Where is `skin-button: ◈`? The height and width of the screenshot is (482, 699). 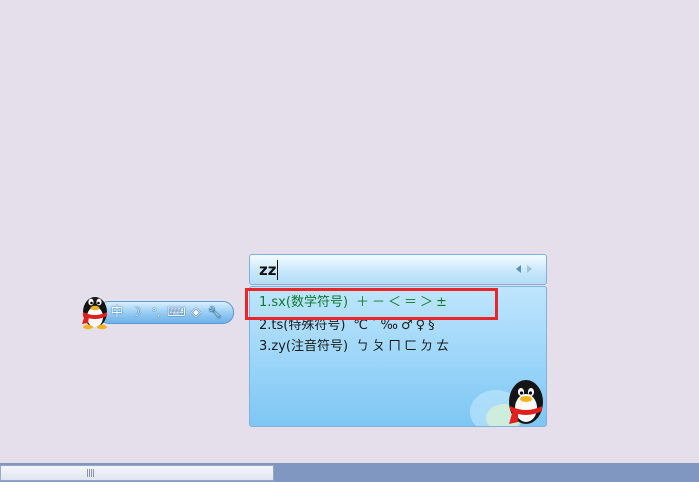 skin-button: ◈ is located at coordinates (196, 312).